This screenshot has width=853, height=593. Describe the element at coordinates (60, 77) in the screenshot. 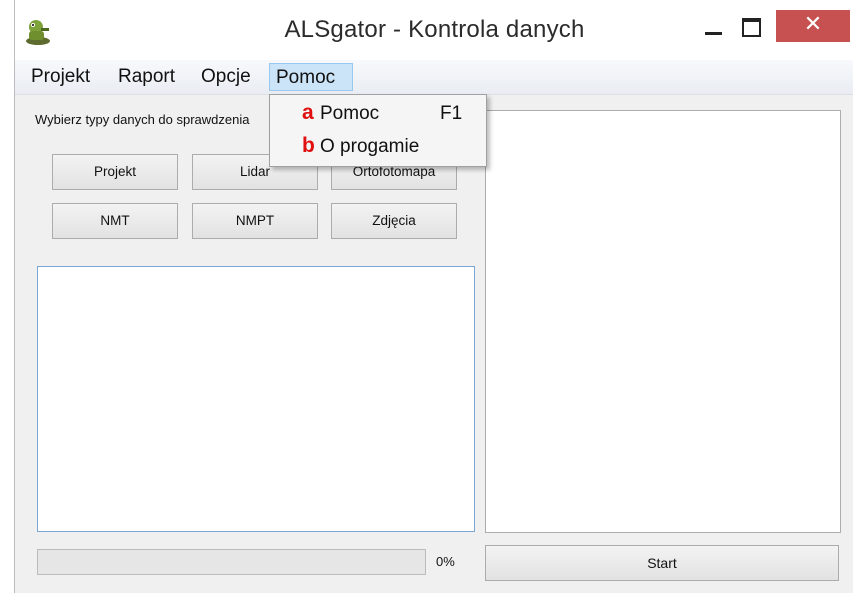

I see `menu-projekt: Projekt` at that location.